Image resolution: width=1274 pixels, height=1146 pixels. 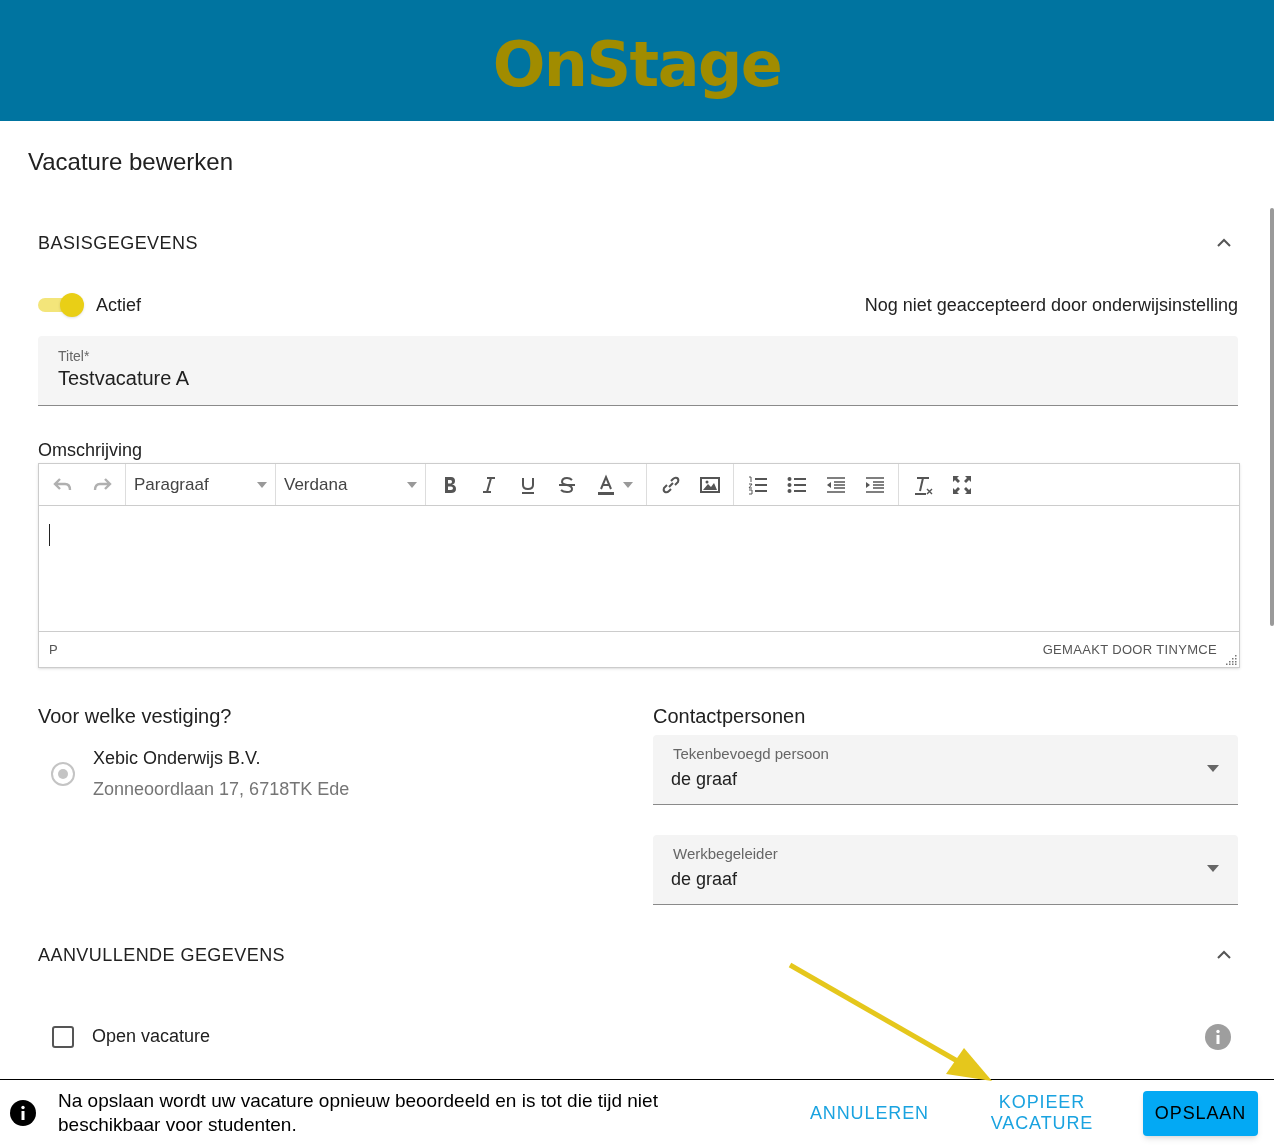 I want to click on select-field: Tekenbevoegd persoon de graaf, so click(x=945, y=770).